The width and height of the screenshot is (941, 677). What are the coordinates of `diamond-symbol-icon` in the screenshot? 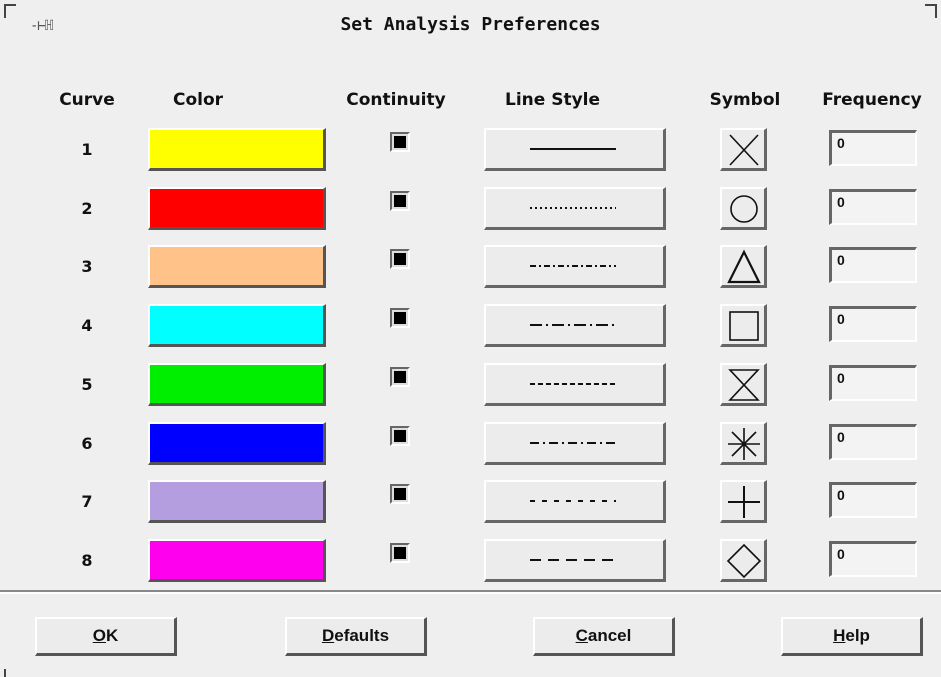 It's located at (744, 561).